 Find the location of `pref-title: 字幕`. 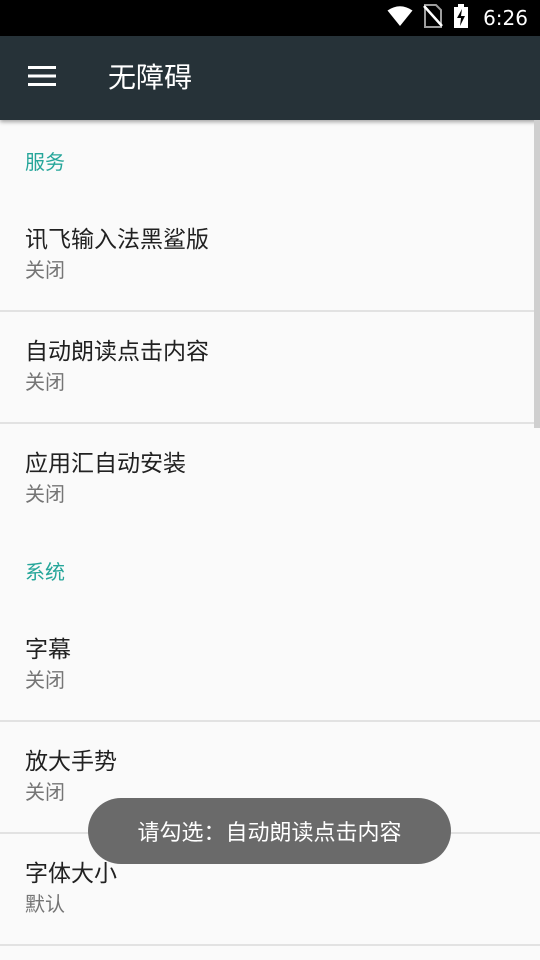

pref-title: 字幕 is located at coordinates (48, 650).